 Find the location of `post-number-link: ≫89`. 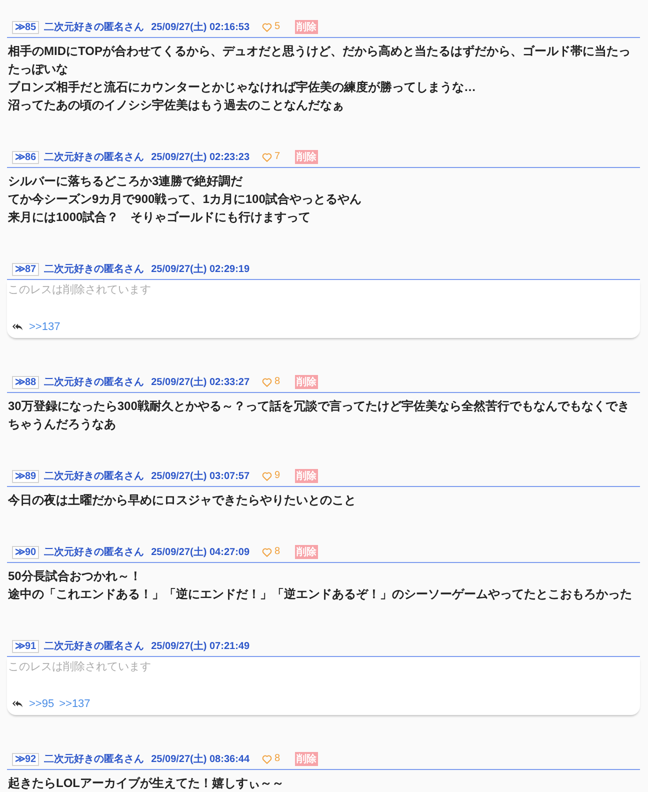

post-number-link: ≫89 is located at coordinates (26, 476).